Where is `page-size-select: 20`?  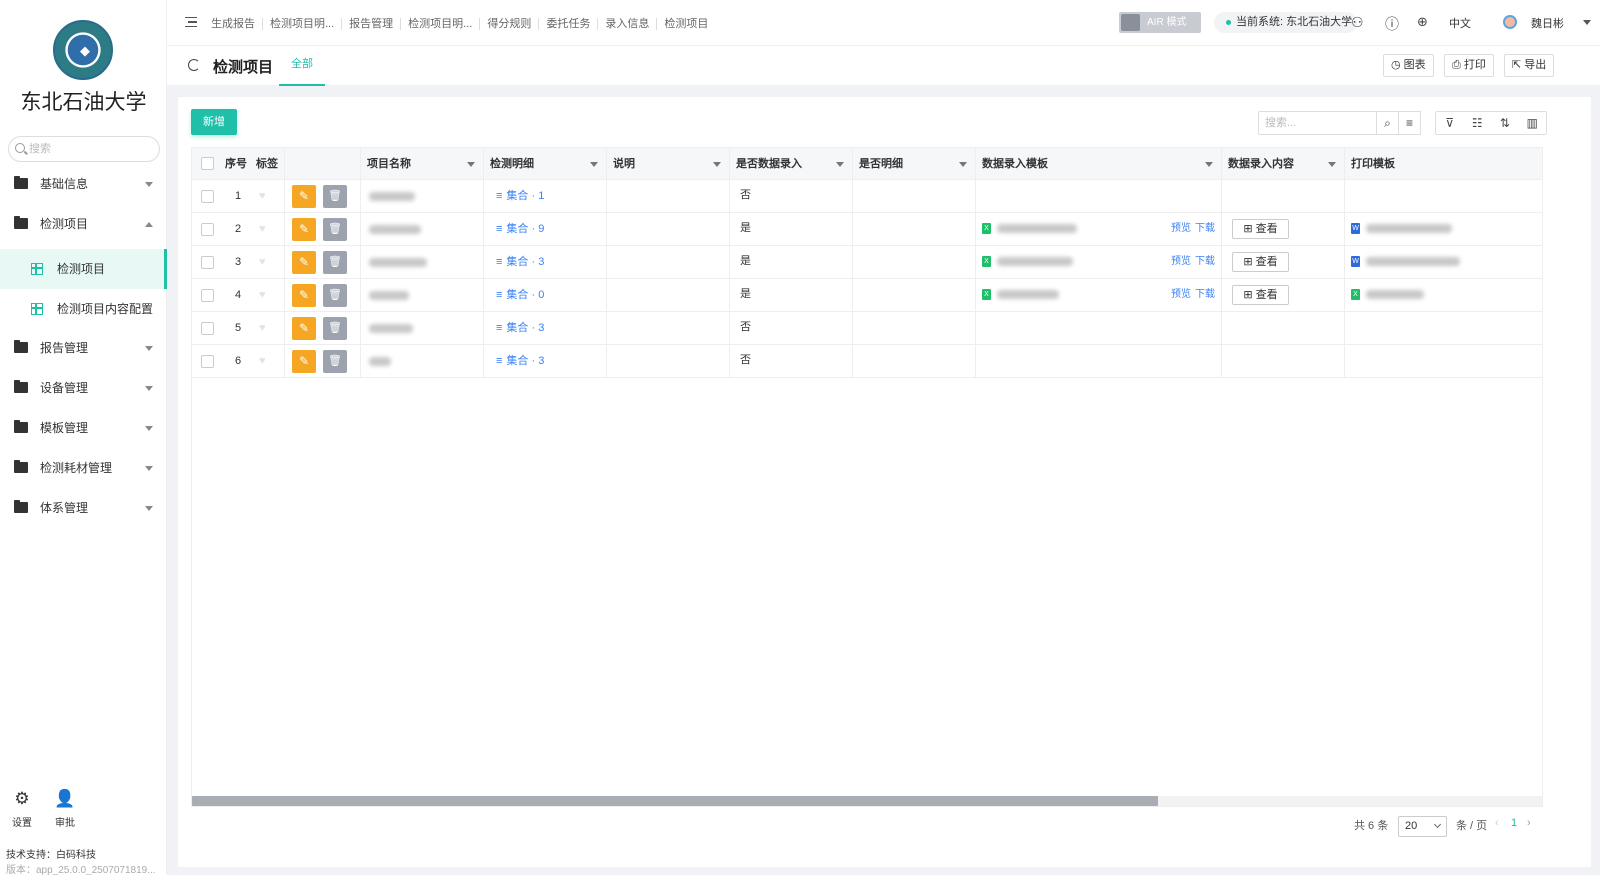 page-size-select: 20 is located at coordinates (1422, 826).